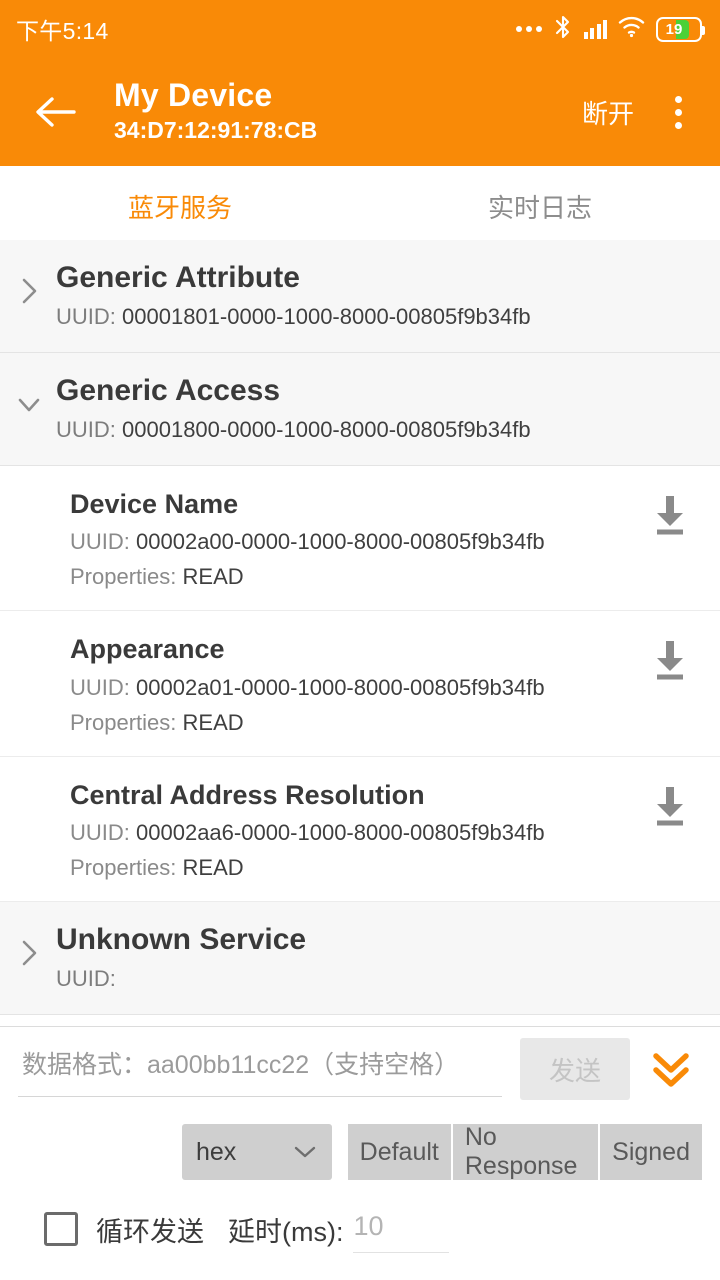  I want to click on more-dots-icon, so click(528, 29).